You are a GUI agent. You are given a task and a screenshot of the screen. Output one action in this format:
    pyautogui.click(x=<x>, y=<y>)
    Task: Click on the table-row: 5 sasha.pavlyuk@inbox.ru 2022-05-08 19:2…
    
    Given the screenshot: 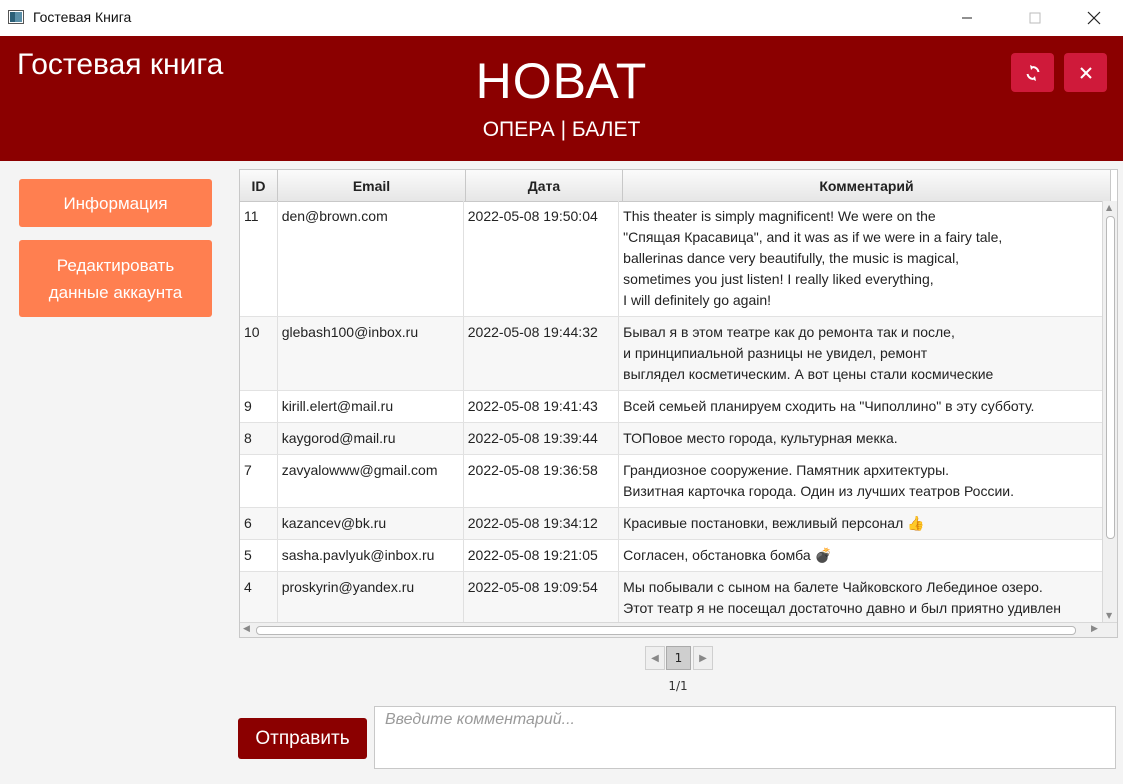 What is the action you would take?
    pyautogui.click(x=671, y=556)
    